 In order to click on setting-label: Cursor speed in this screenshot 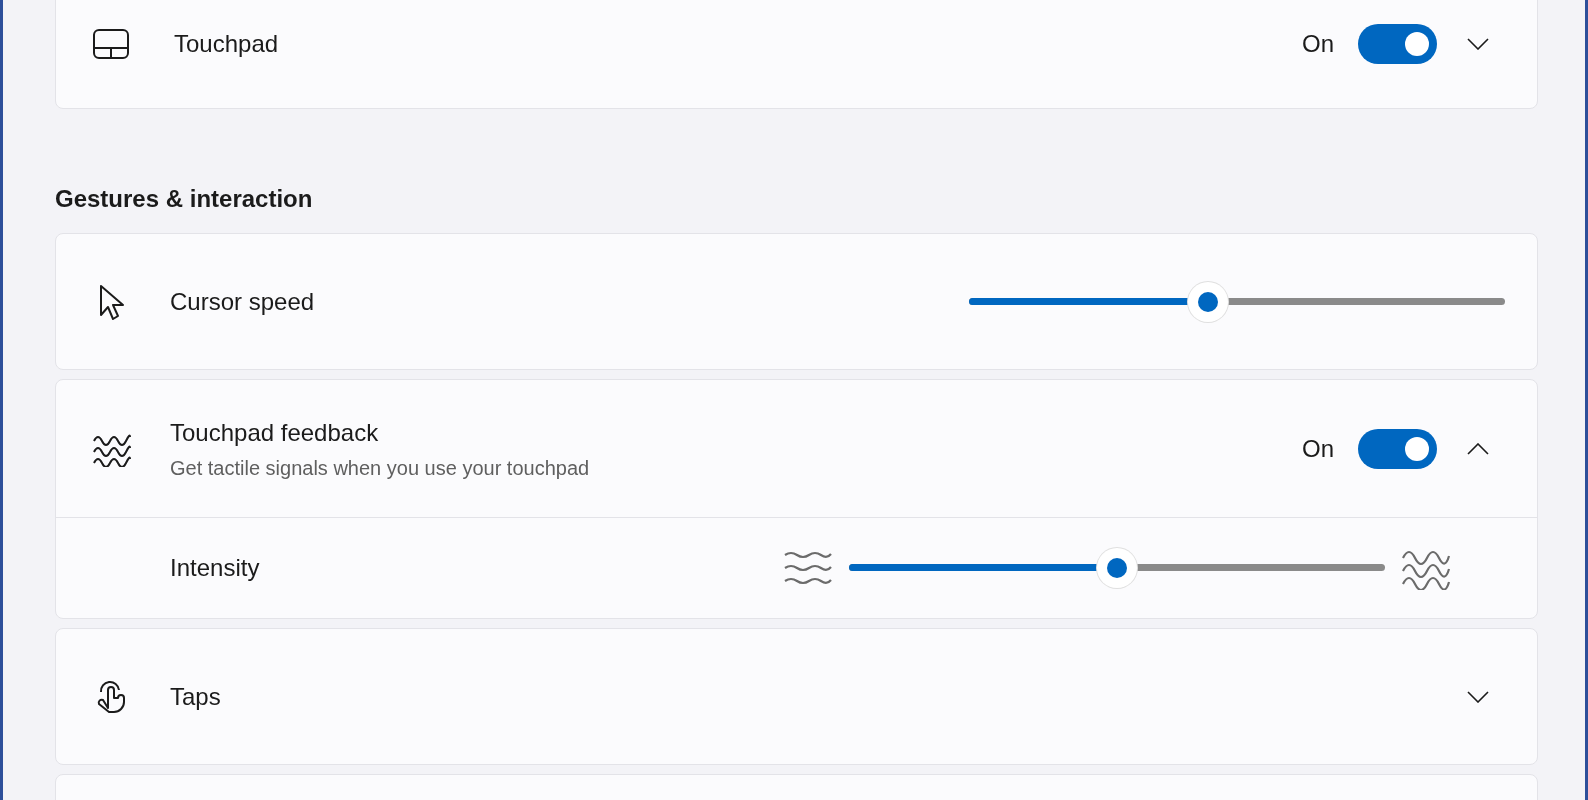, I will do `click(242, 301)`.